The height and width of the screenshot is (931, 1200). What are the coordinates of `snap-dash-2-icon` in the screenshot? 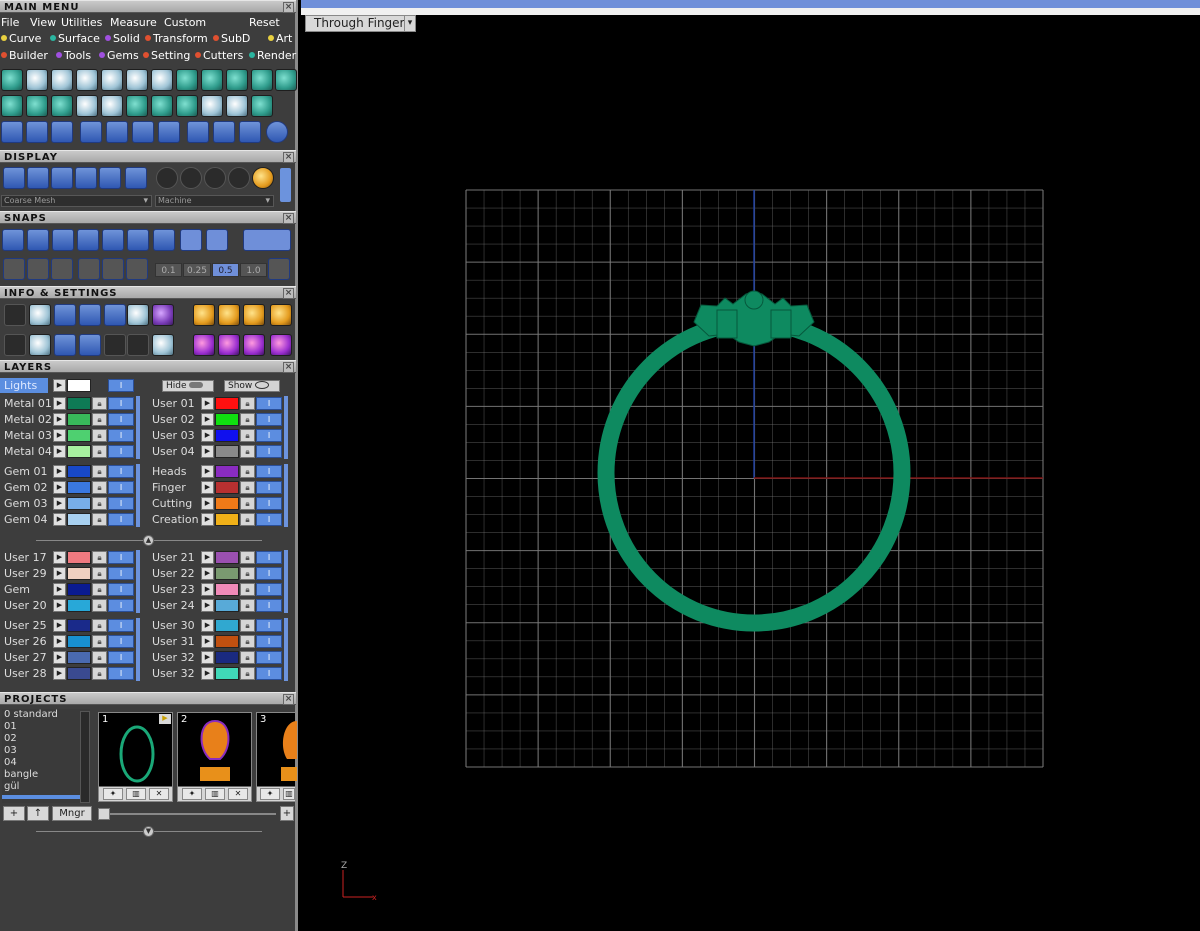 It's located at (217, 240).